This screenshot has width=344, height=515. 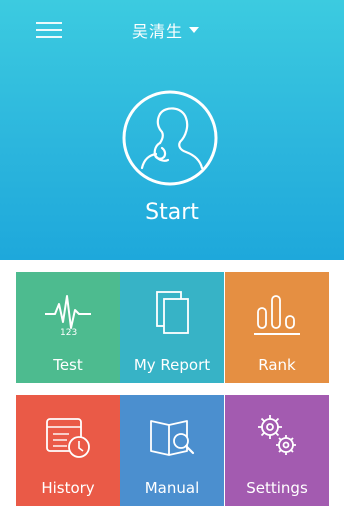 What do you see at coordinates (277, 365) in the screenshot?
I see `tile-rank-label: Rank` at bounding box center [277, 365].